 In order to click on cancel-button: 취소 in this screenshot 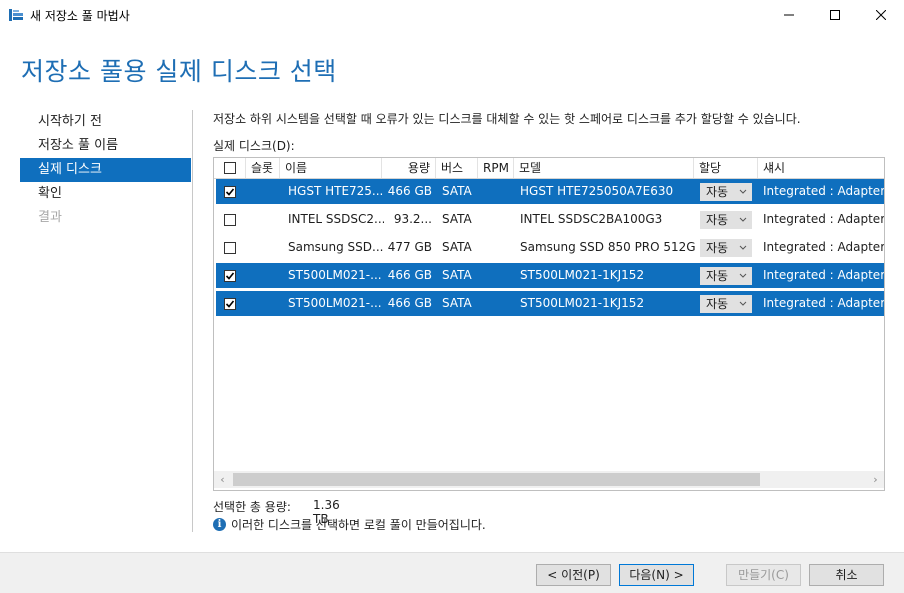, I will do `click(846, 575)`.